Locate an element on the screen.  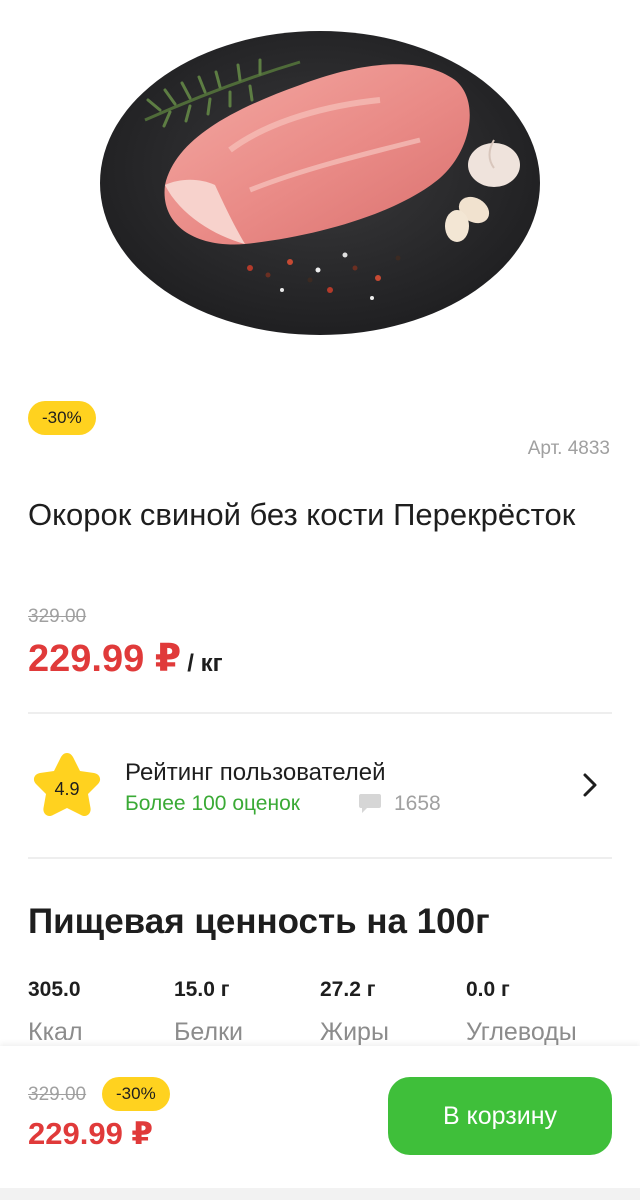
nutrition-label: Углеводы is located at coordinates (521, 1032).